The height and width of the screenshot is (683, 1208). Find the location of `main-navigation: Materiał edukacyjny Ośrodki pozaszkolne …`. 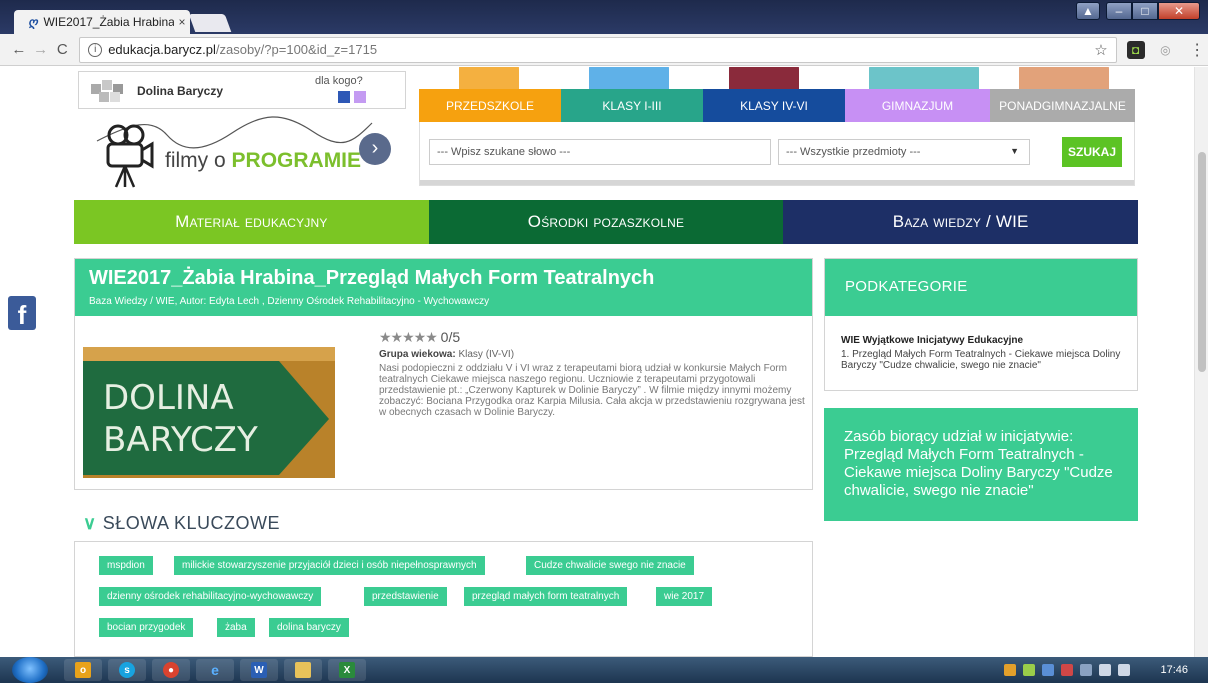

main-navigation: Materiał edukacyjny Ośrodki pozaszkolne … is located at coordinates (606, 222).